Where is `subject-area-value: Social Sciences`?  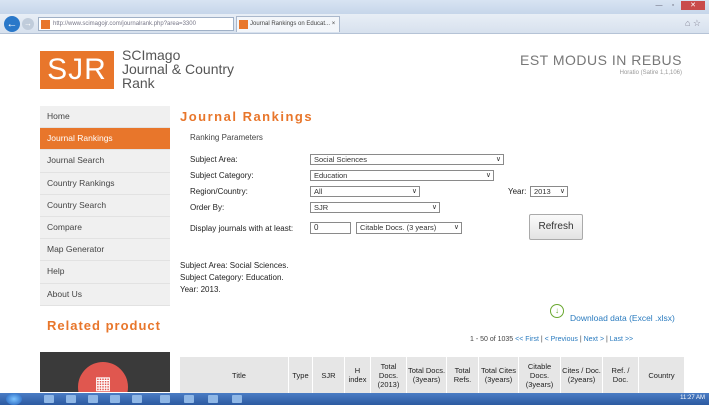
subject-area-value: Social Sciences is located at coordinates (340, 159).